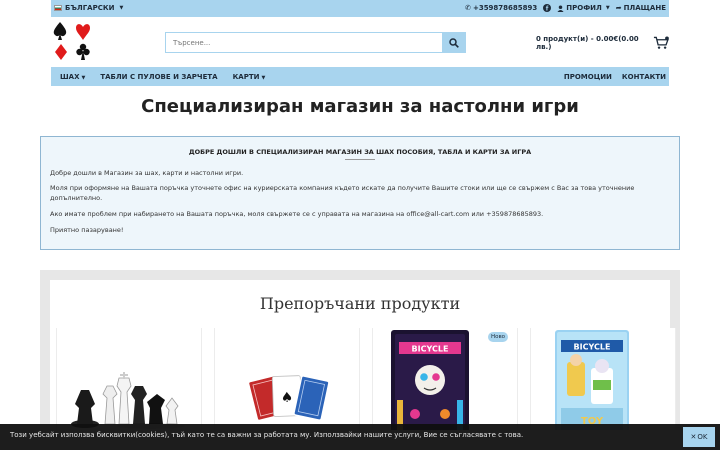 Image resolution: width=720 pixels, height=450 pixels. What do you see at coordinates (662, 42) in the screenshot?
I see `shopping-cart-icon` at bounding box center [662, 42].